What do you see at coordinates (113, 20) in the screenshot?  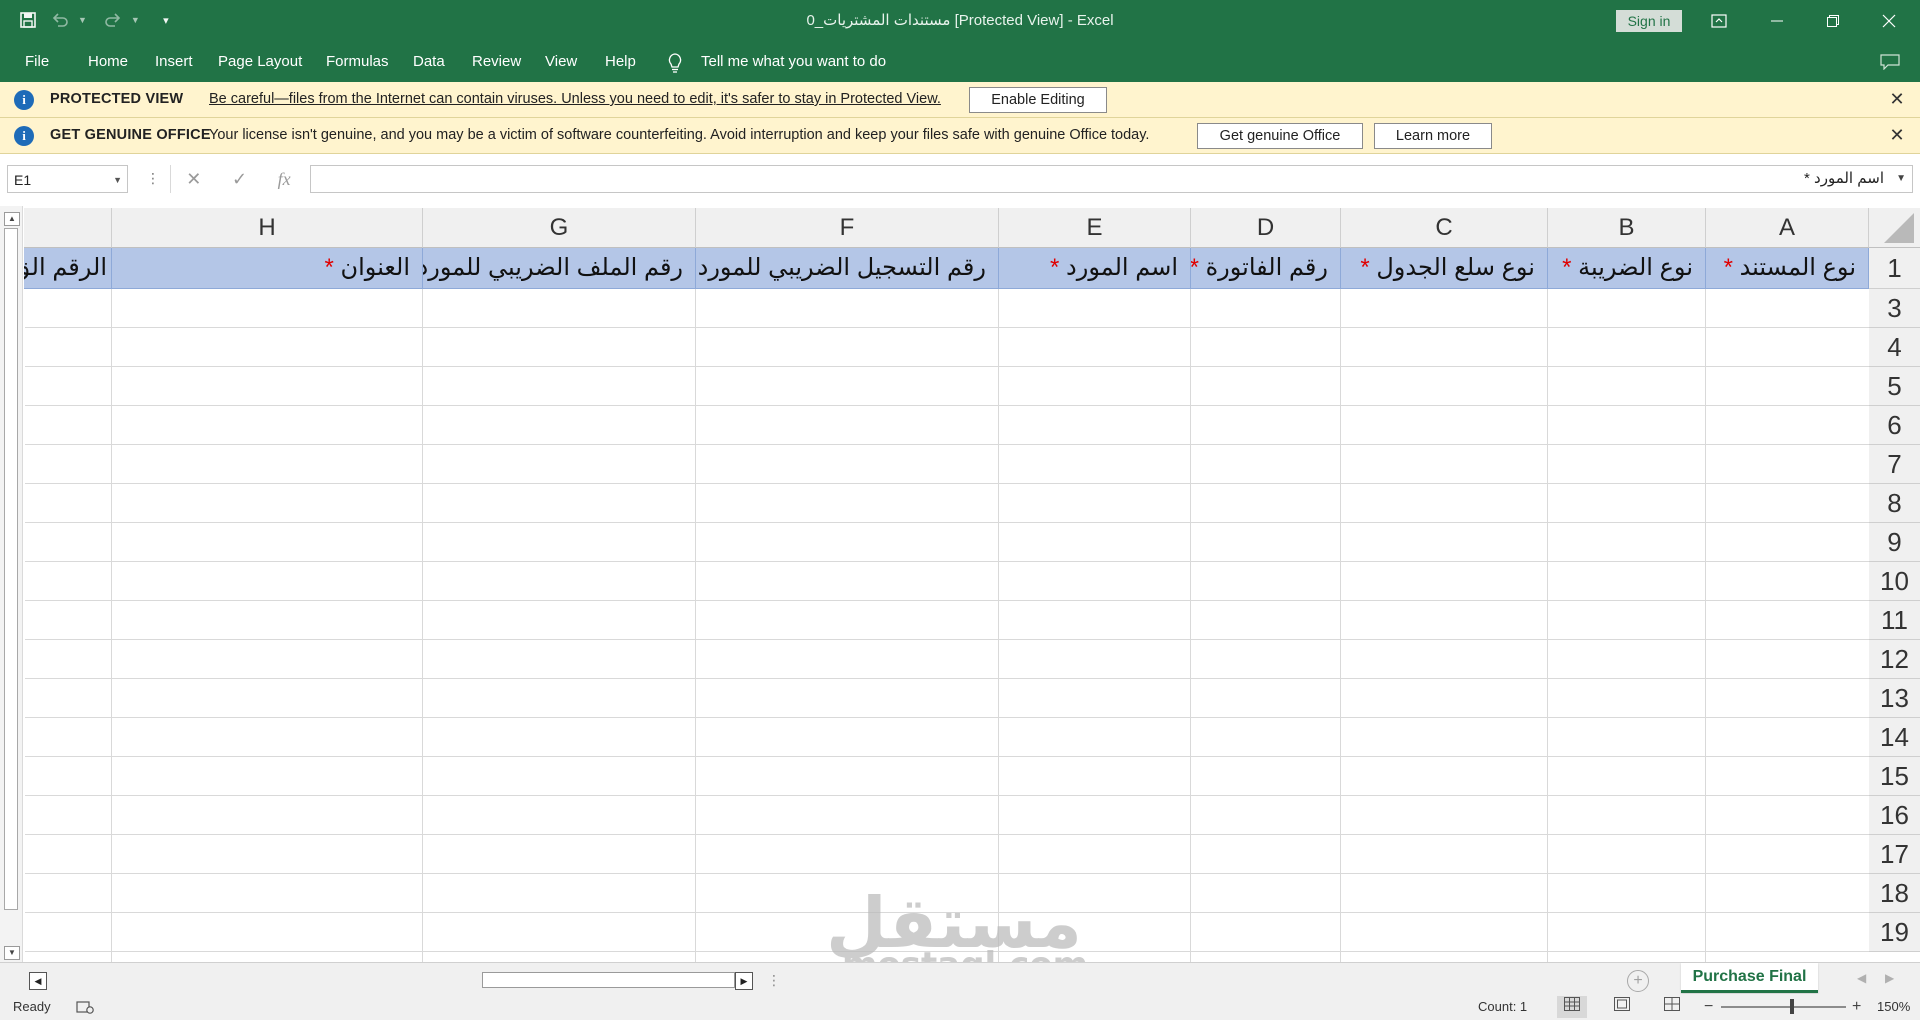 I see `redo-icon` at bounding box center [113, 20].